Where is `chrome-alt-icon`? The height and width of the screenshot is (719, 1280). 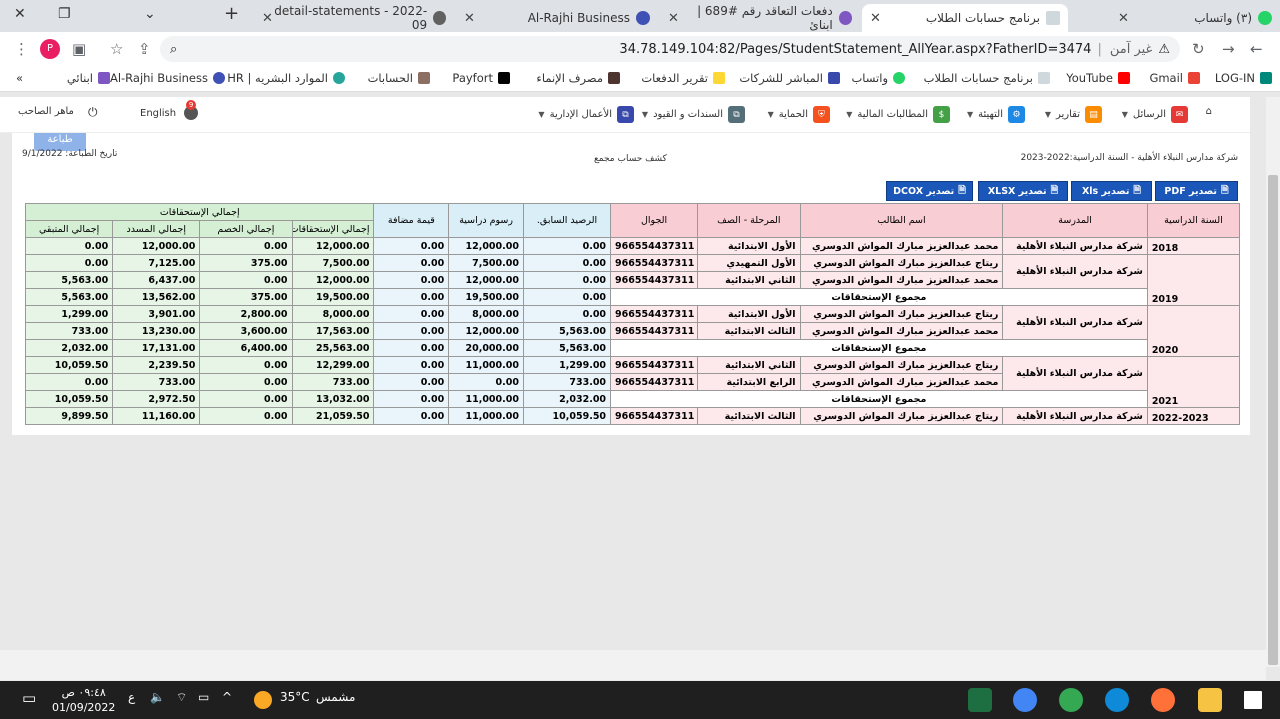 chrome-alt-icon is located at coordinates (1071, 700).